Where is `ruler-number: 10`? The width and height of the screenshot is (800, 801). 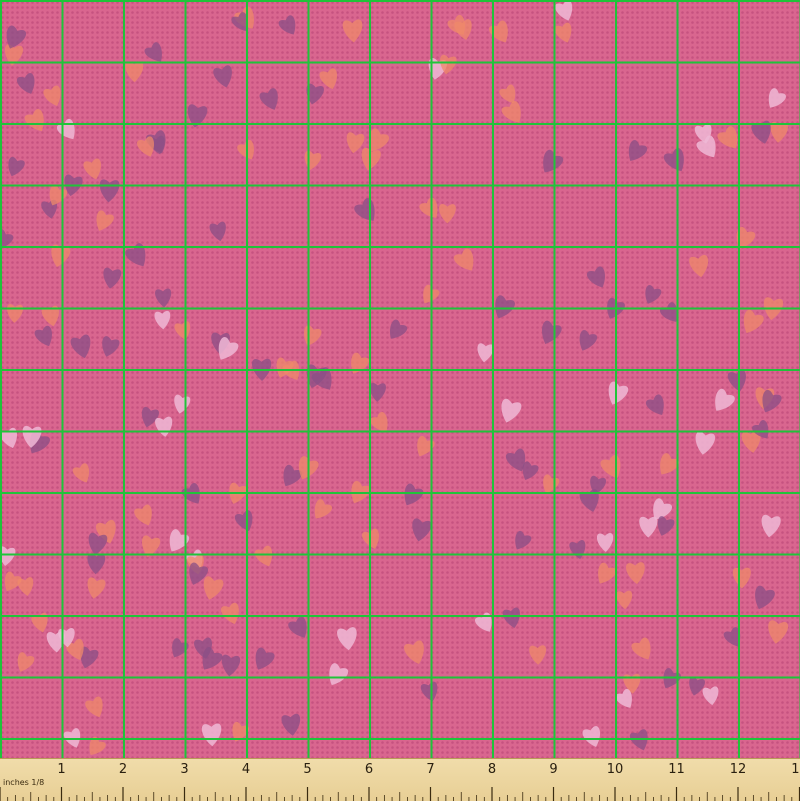
ruler-number: 10 is located at coordinates (615, 769).